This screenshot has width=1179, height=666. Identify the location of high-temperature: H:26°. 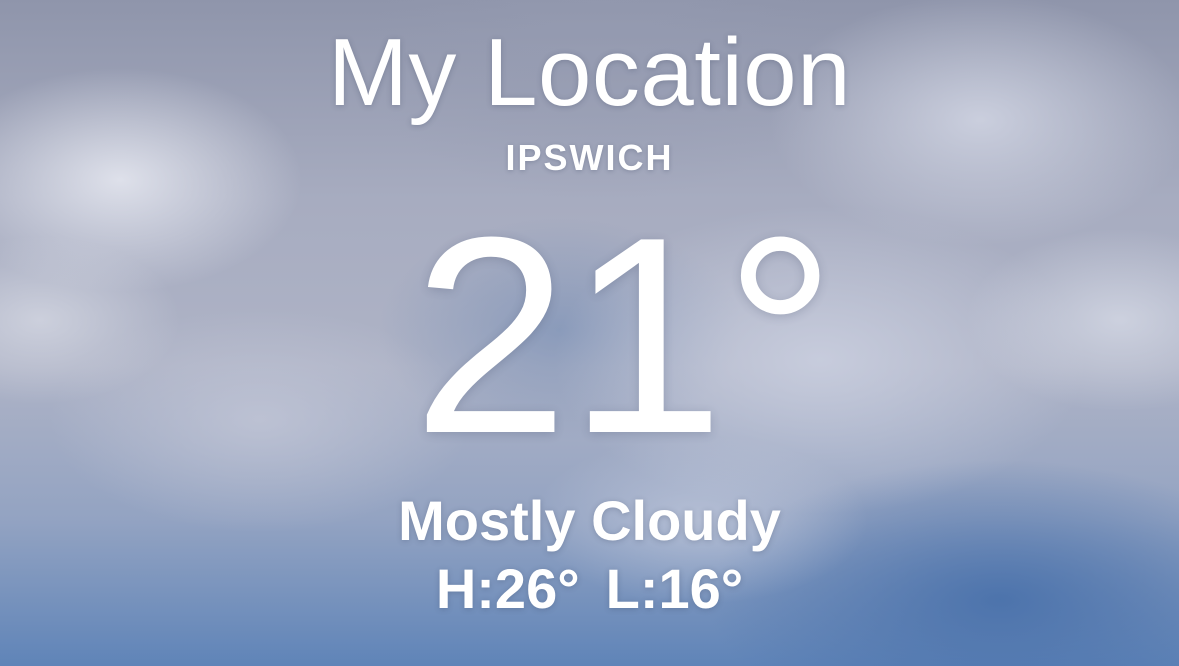
(507, 588).